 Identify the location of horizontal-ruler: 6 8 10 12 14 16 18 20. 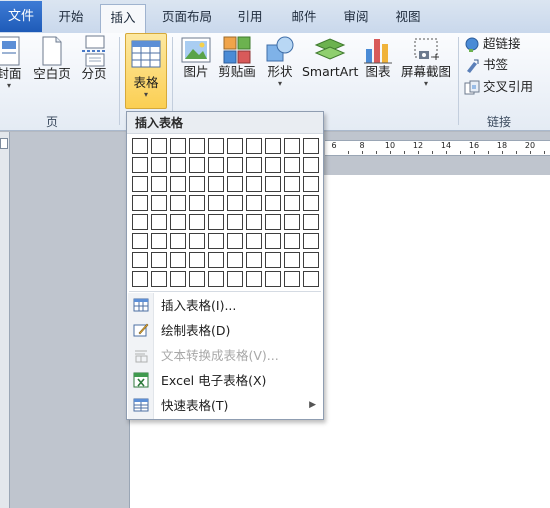
(437, 148).